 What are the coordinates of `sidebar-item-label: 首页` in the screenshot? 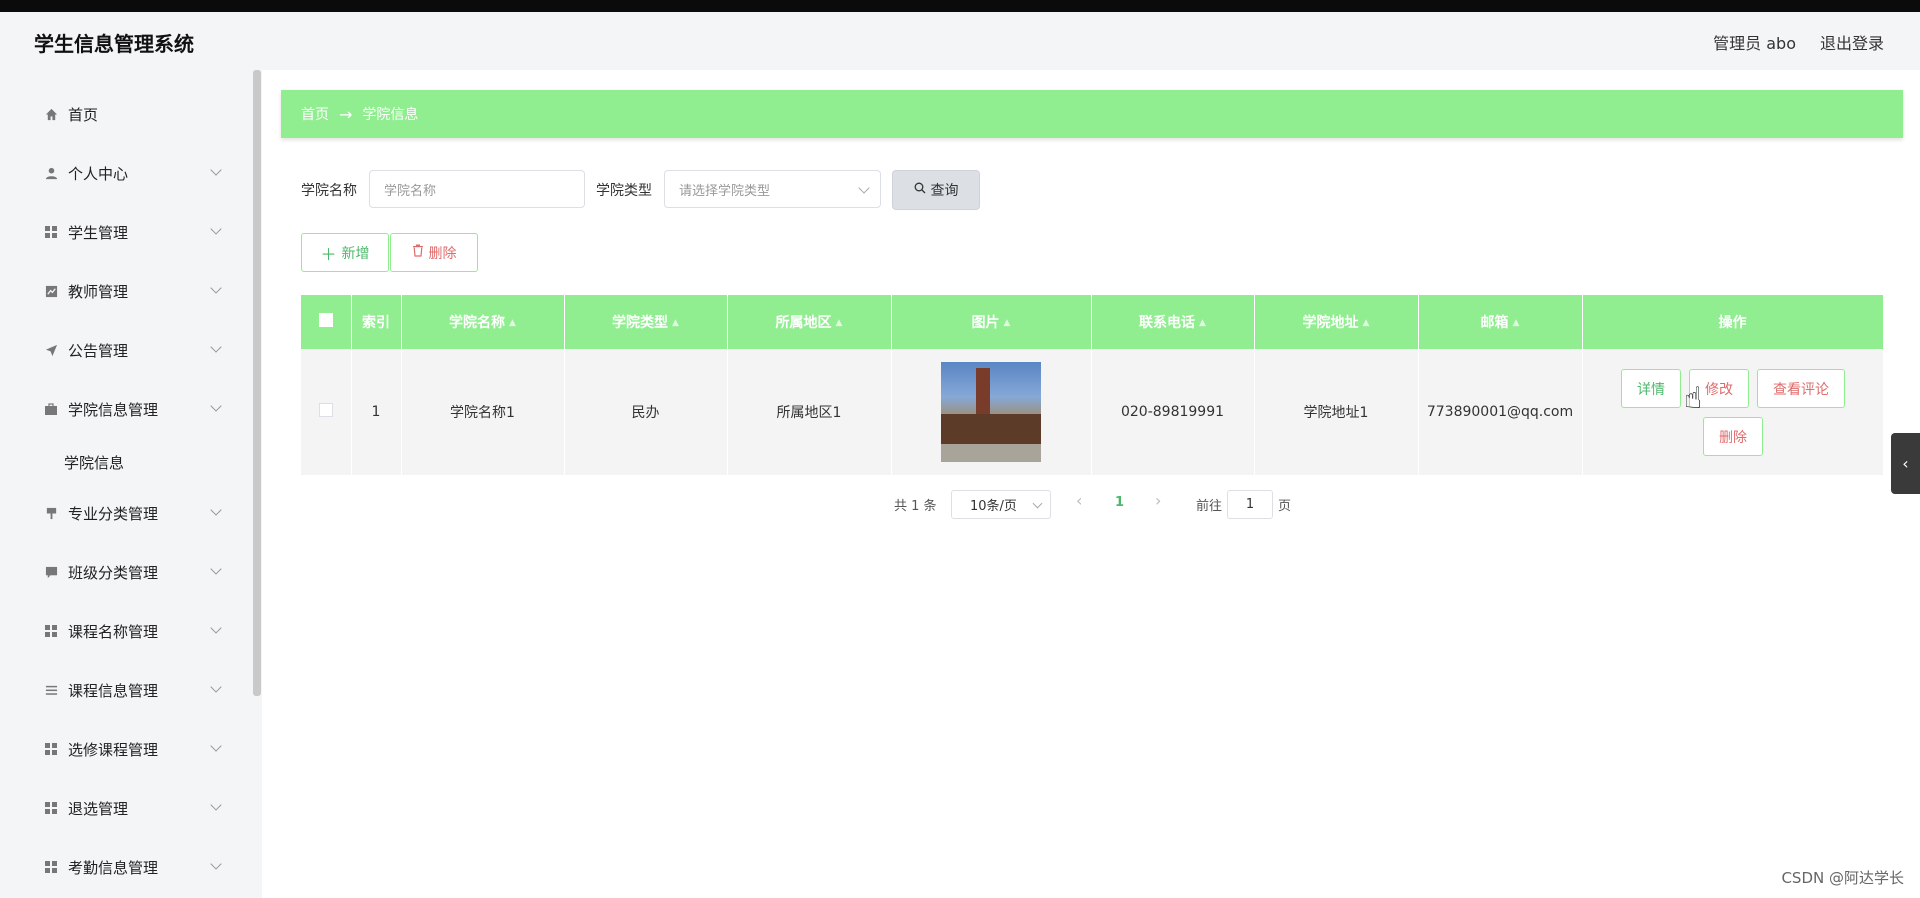 It's located at (83, 114).